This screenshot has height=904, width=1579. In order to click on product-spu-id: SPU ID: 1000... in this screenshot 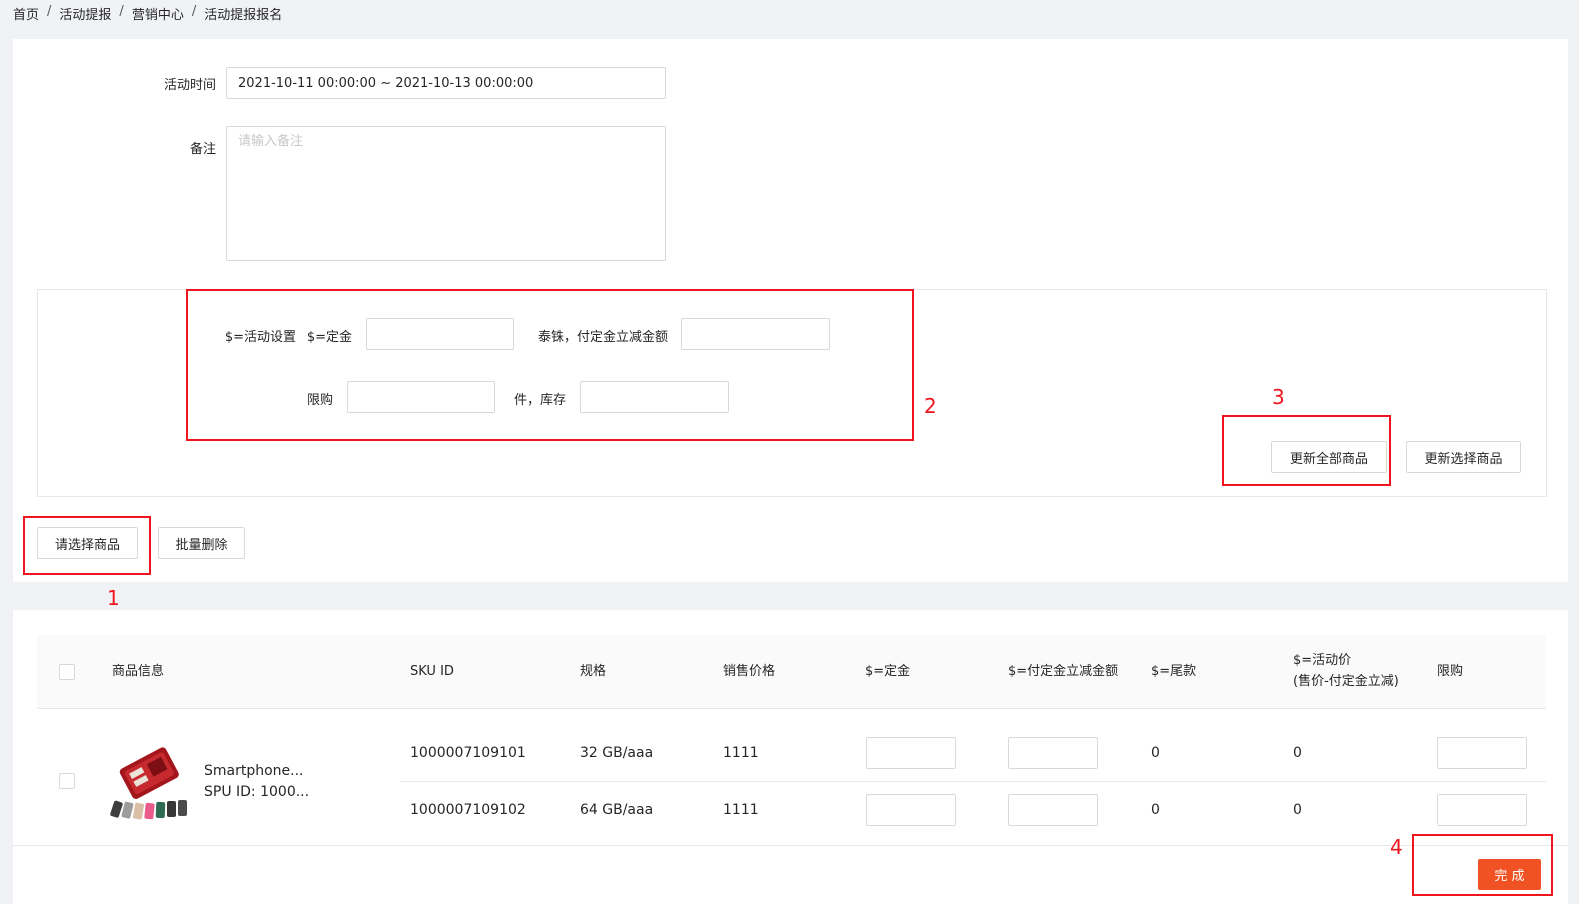, I will do `click(257, 792)`.